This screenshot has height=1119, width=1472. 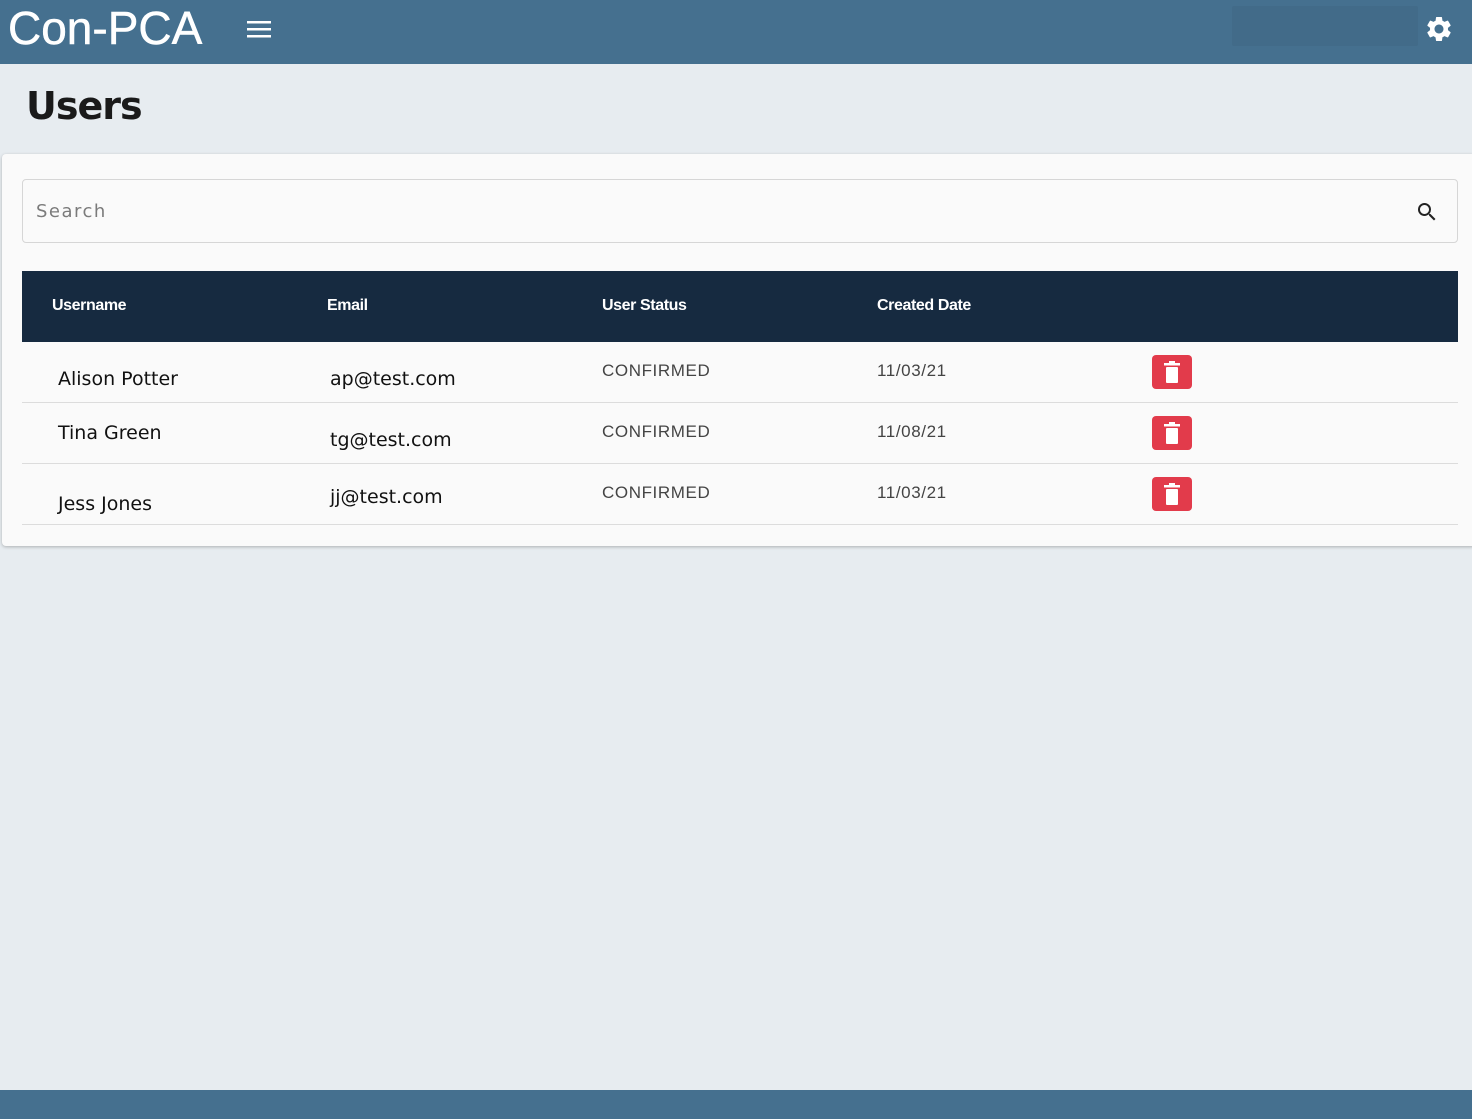 What do you see at coordinates (912, 431) in the screenshot?
I see `created-date-cell: 11/08/21` at bounding box center [912, 431].